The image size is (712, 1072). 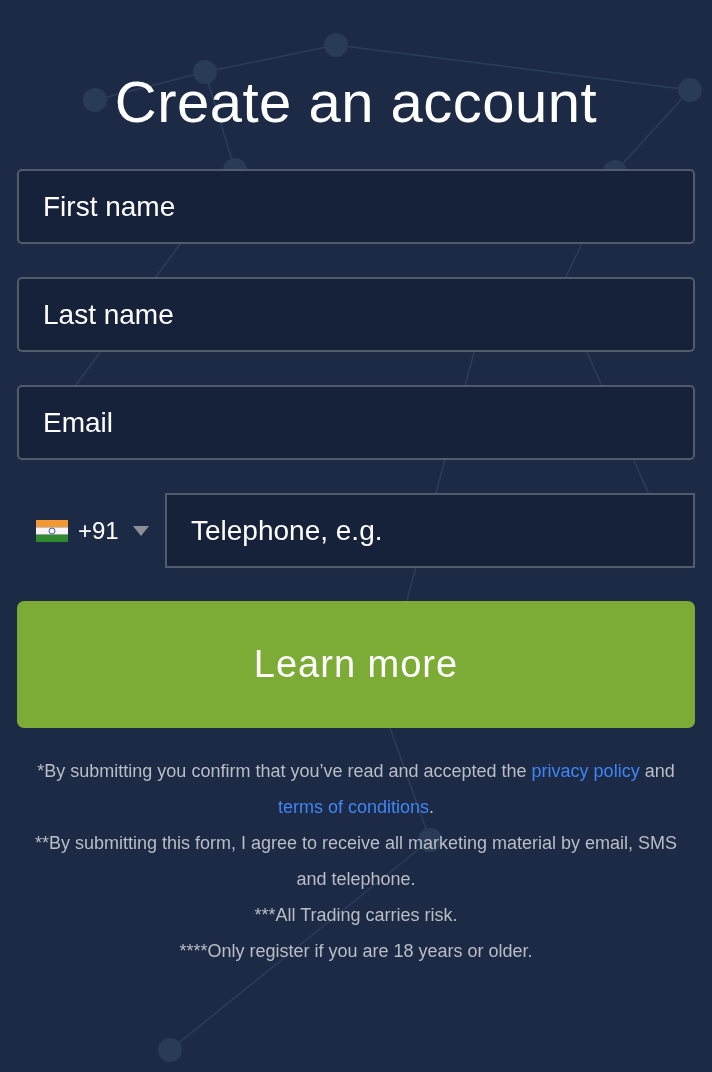 What do you see at coordinates (140, 530) in the screenshot?
I see `caret-icon` at bounding box center [140, 530].